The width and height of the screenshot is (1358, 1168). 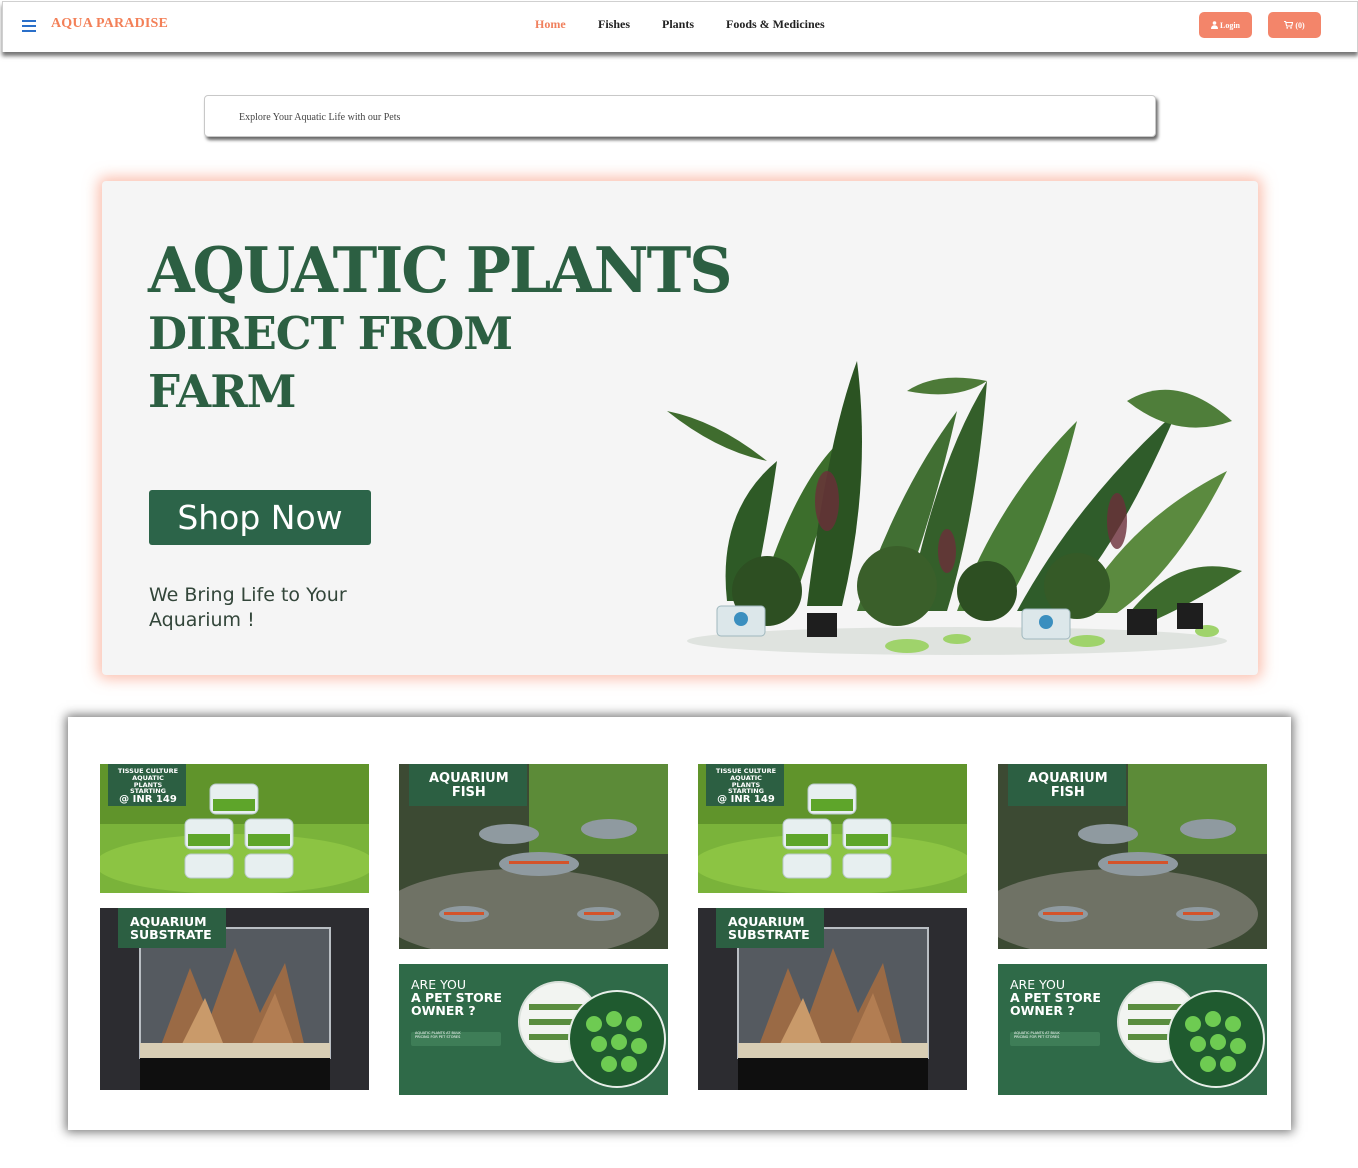 I want to click on aquarium-substrate-promo-card: AQUARIUM SUBSTRATE, so click(x=234, y=999).